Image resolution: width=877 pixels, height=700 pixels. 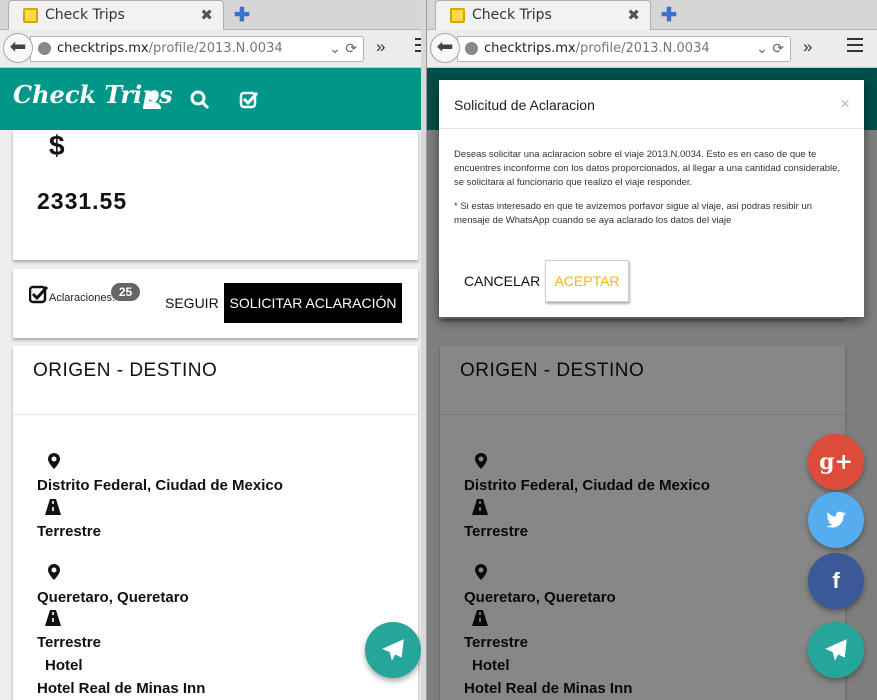 What do you see at coordinates (82, 298) in the screenshot?
I see `aclaraciones-label: Aclaraciones:` at bounding box center [82, 298].